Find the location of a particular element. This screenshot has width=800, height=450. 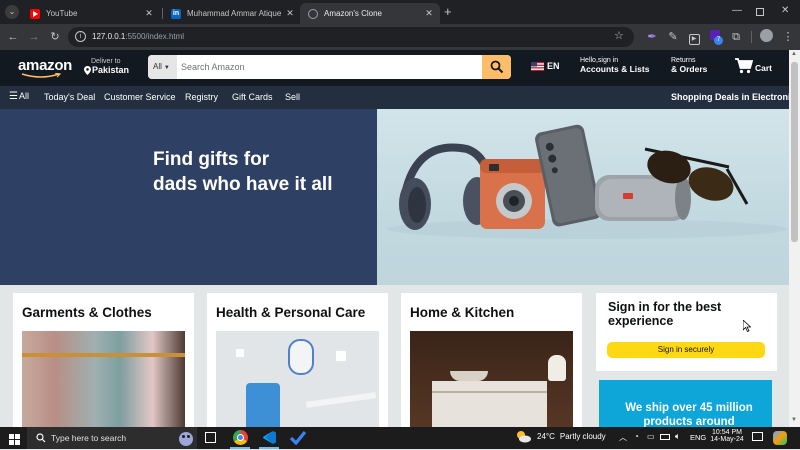

url-text: 127.0.0.1:5500/index.html is located at coordinates (138, 36).